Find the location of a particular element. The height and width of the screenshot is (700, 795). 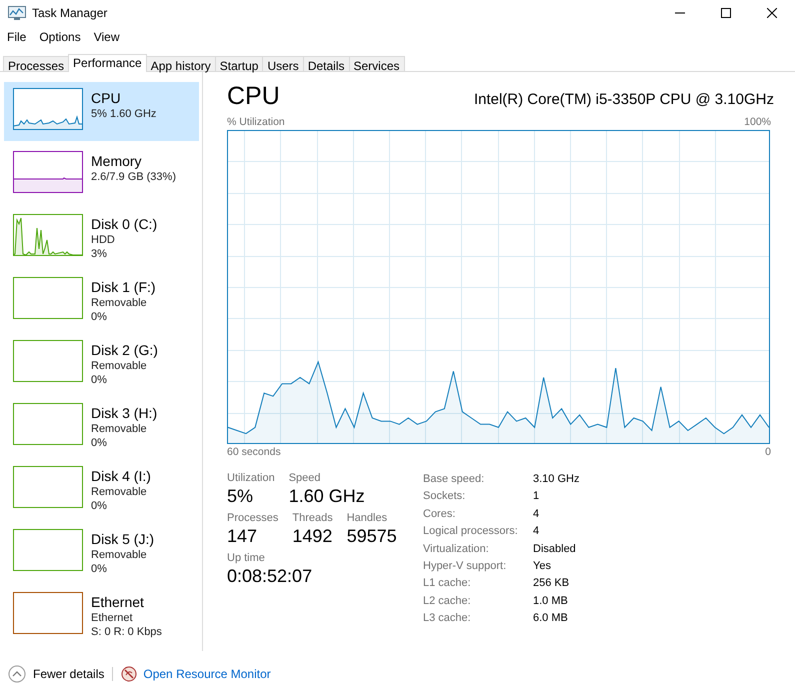

device-info: HDD is located at coordinates (103, 240).